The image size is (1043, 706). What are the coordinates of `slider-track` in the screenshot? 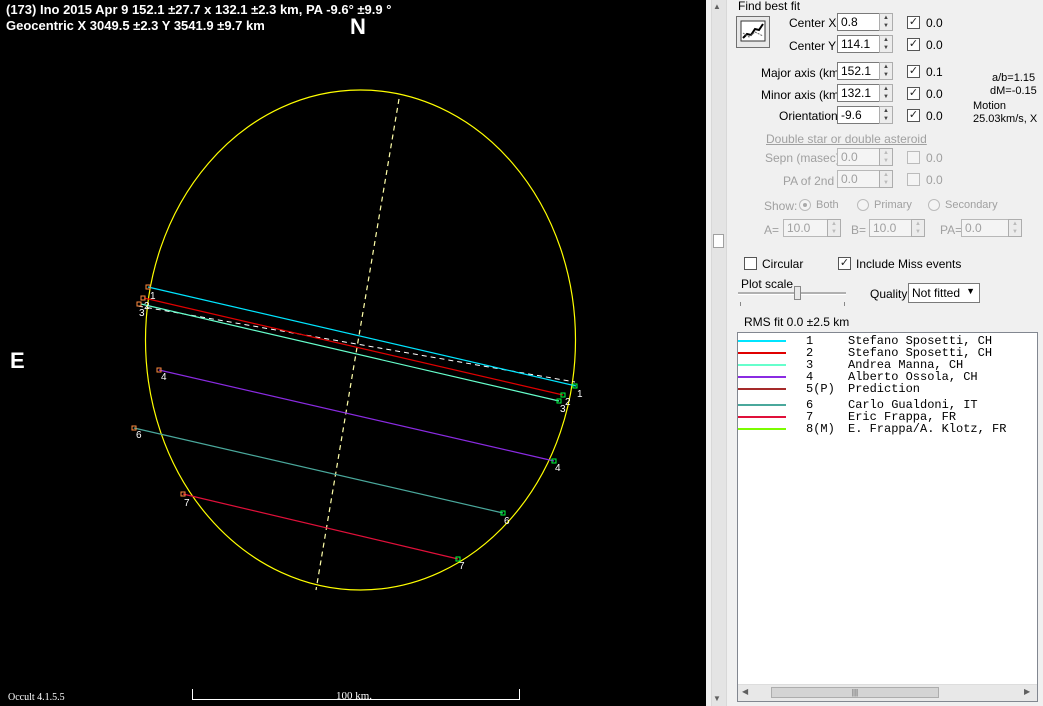 It's located at (792, 293).